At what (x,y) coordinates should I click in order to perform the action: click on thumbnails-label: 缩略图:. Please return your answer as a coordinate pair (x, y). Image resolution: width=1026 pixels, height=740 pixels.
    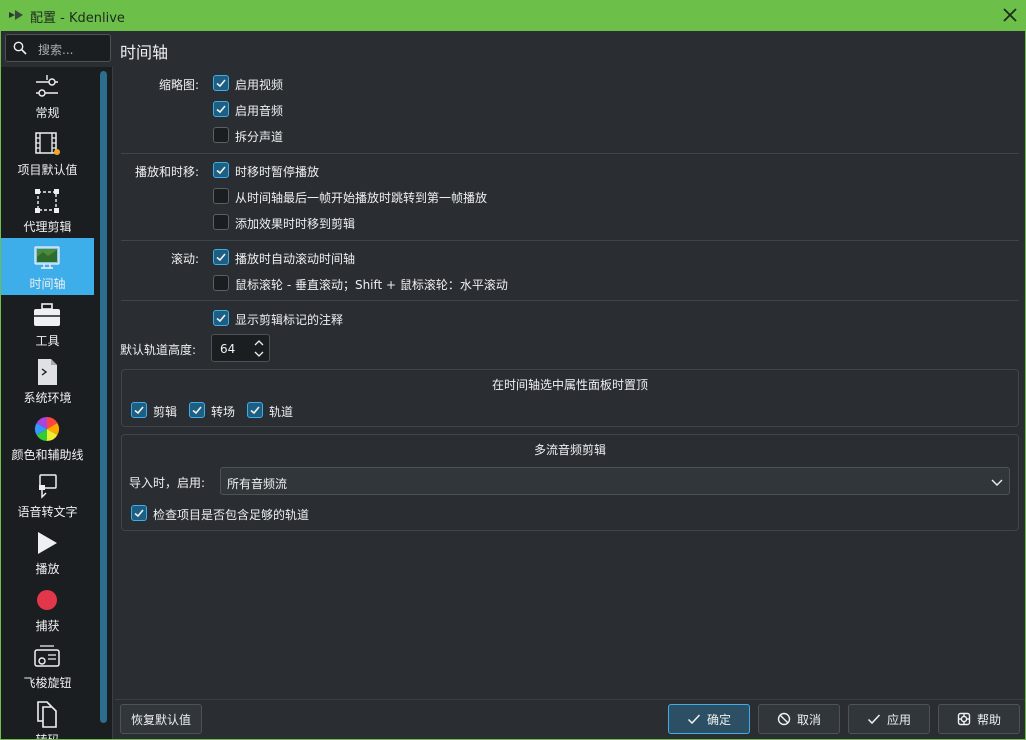
    Looking at the image, I should click on (178, 85).